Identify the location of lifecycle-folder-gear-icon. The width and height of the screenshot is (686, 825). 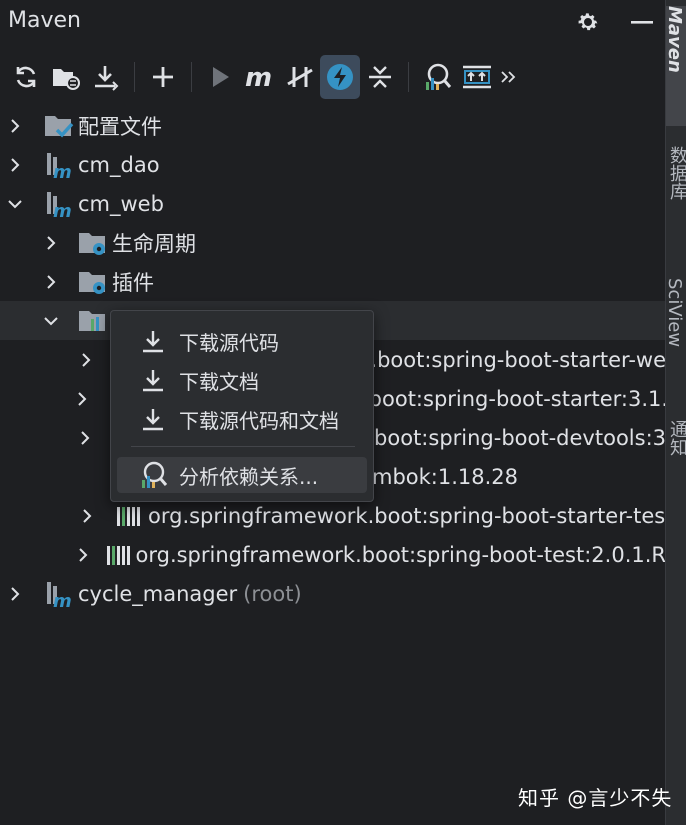
(93, 243).